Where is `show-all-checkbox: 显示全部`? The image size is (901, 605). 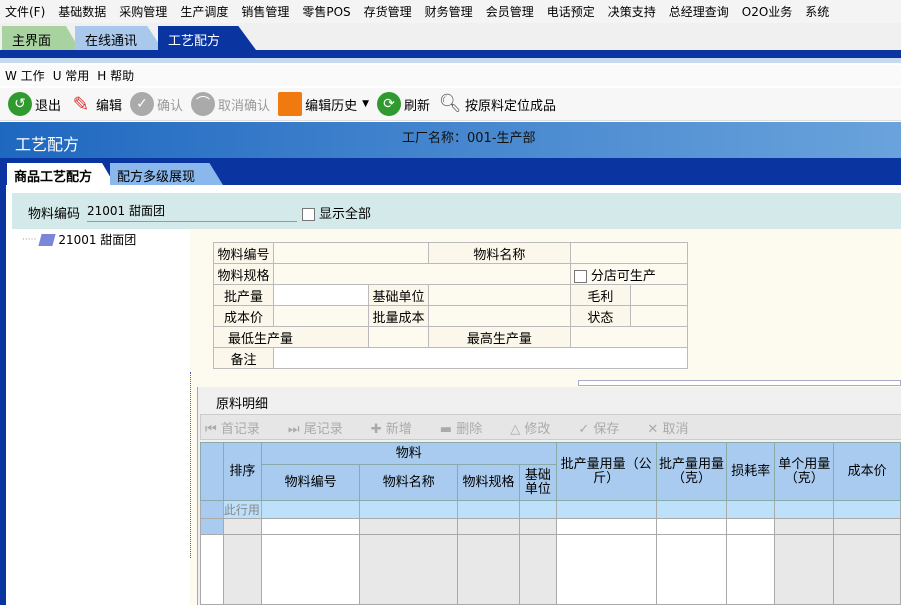 show-all-checkbox: 显示全部 is located at coordinates (336, 212).